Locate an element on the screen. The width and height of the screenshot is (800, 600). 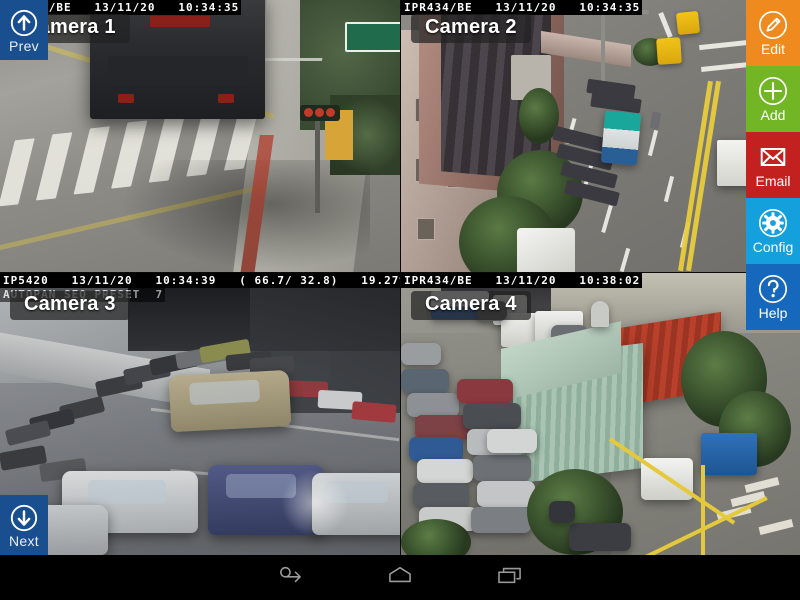
sidebar-item-email: Email is located at coordinates (773, 165).